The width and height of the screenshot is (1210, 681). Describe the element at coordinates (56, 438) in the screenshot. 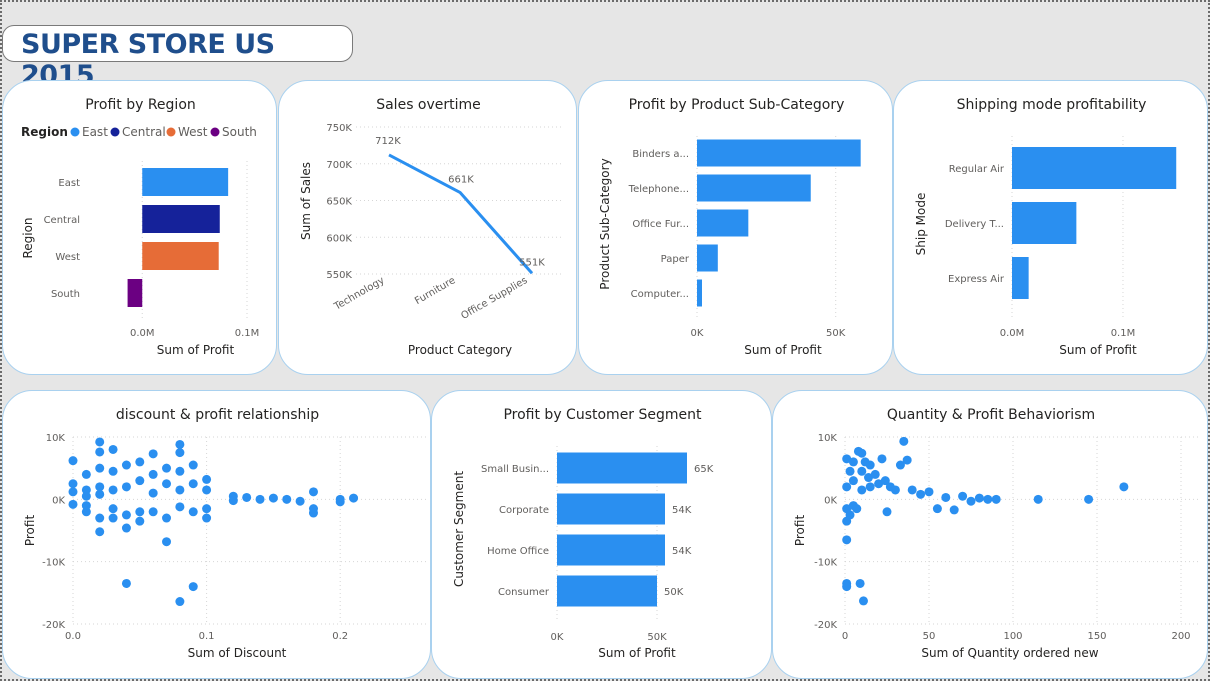

I see `y-tick-label: 10K` at that location.